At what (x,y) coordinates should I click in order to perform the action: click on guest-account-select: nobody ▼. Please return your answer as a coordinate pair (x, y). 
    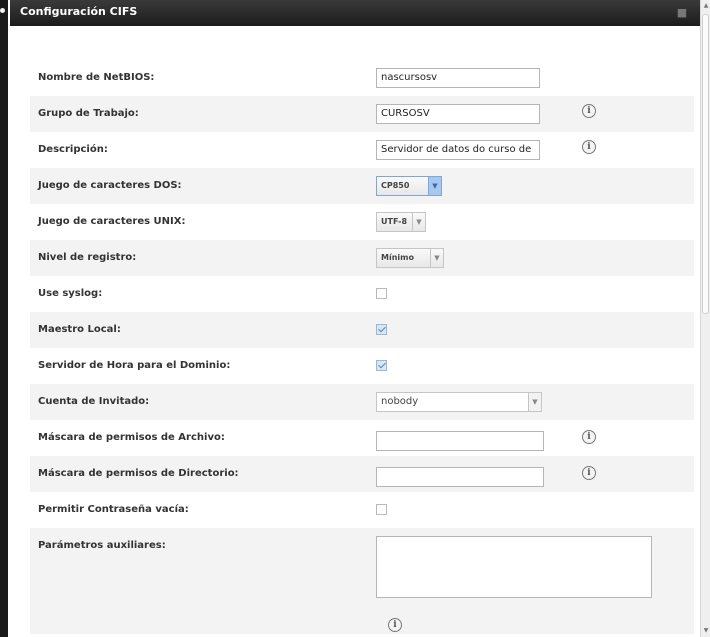
    Looking at the image, I should click on (459, 402).